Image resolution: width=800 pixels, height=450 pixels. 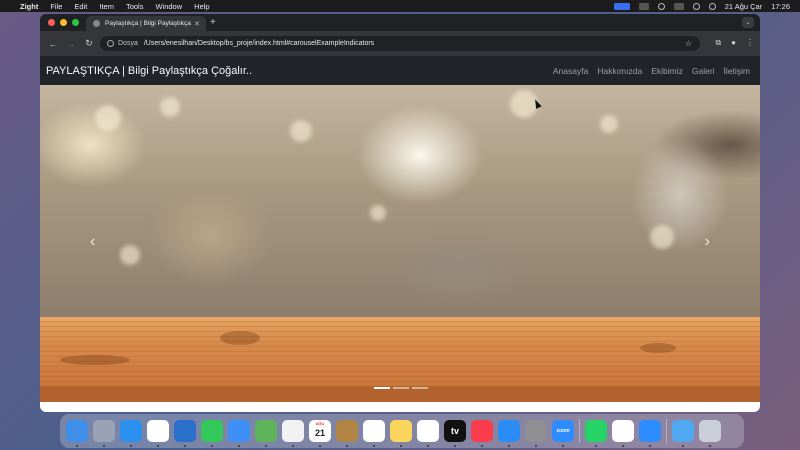 I want to click on calendar-month-label: AĞU, so click(x=320, y=423).